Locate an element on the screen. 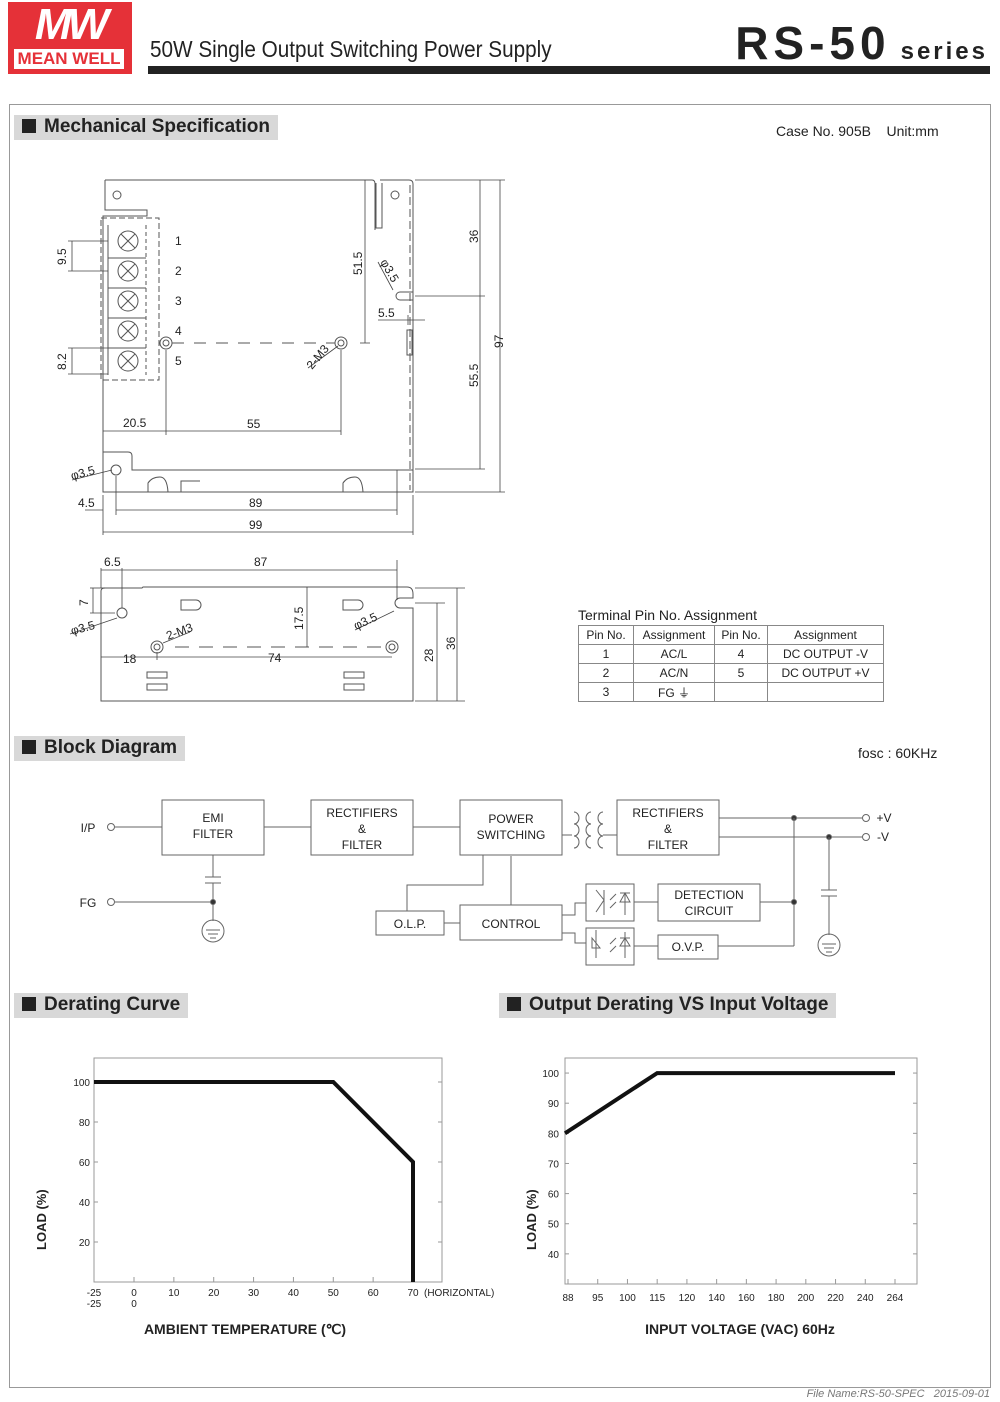  y-axis-label: LOAD (%) is located at coordinates (41, 1219).